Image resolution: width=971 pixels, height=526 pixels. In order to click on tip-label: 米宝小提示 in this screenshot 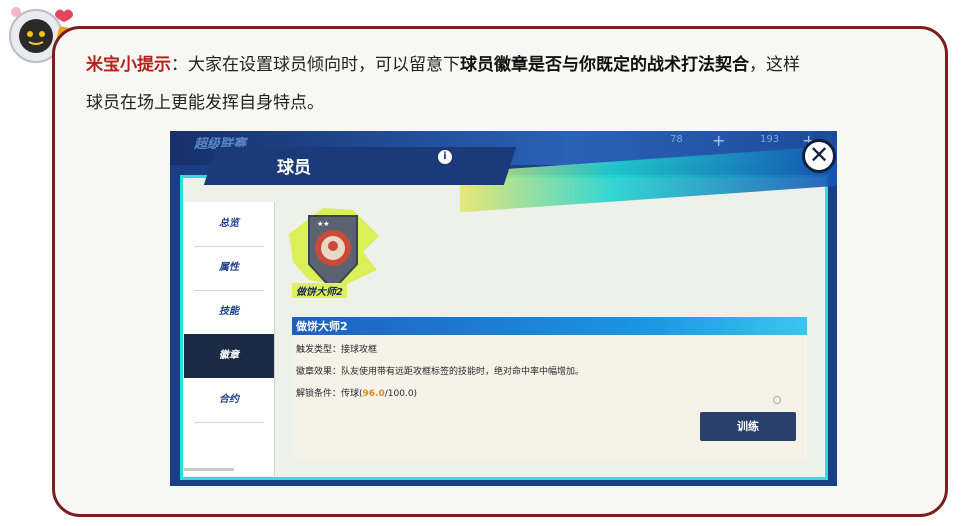, I will do `click(128, 65)`.